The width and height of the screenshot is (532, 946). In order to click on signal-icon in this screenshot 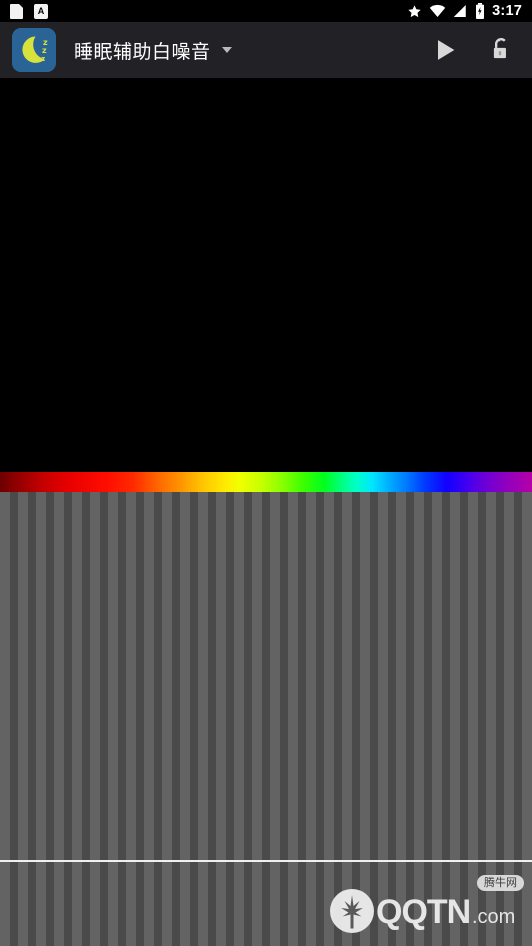, I will do `click(460, 11)`.